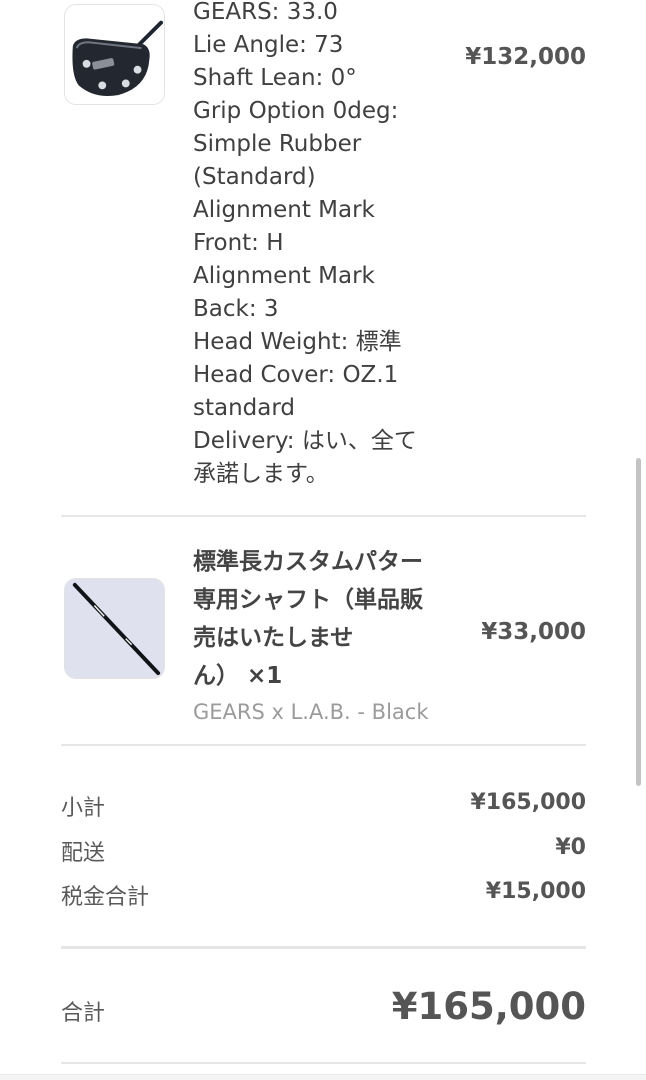 This screenshot has width=646, height=1080. I want to click on putter-shaft-icon, so click(114, 628).